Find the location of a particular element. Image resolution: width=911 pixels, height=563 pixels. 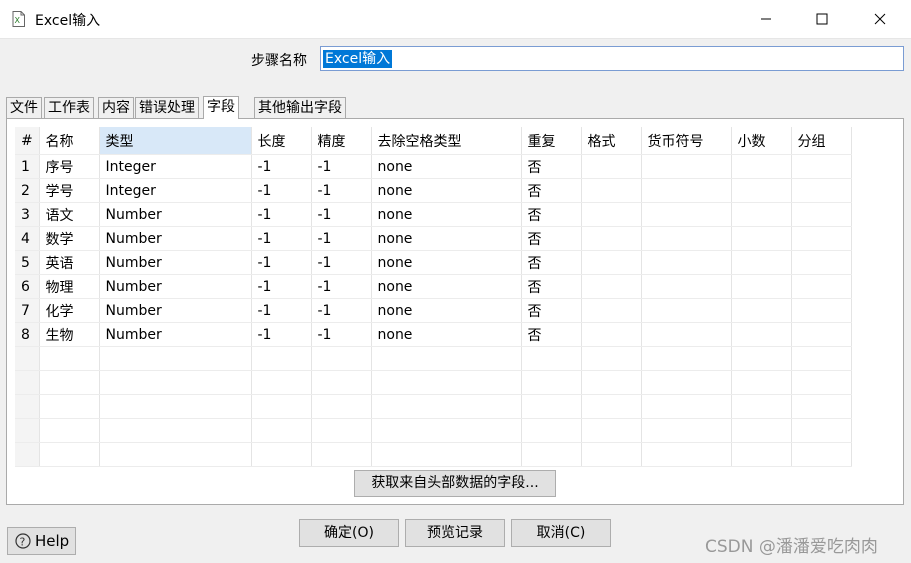

maximize-button is located at coordinates (822, 19).